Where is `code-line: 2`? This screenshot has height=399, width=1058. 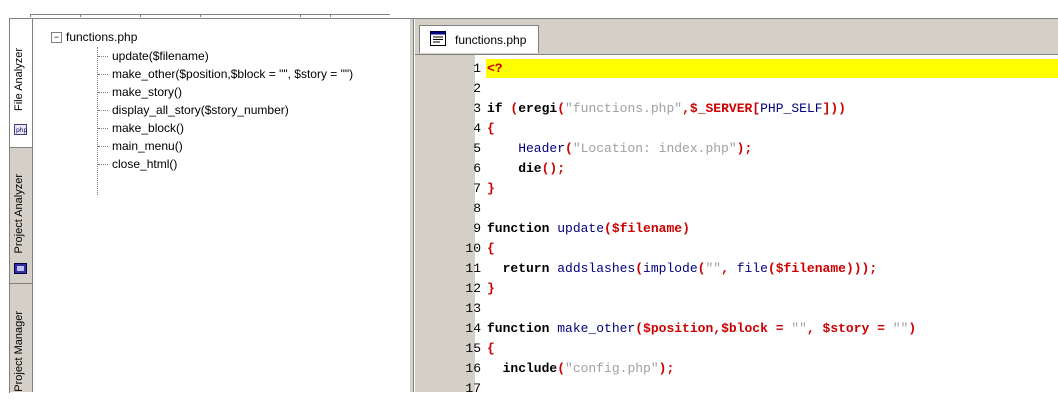
code-line: 2 is located at coordinates (736, 89).